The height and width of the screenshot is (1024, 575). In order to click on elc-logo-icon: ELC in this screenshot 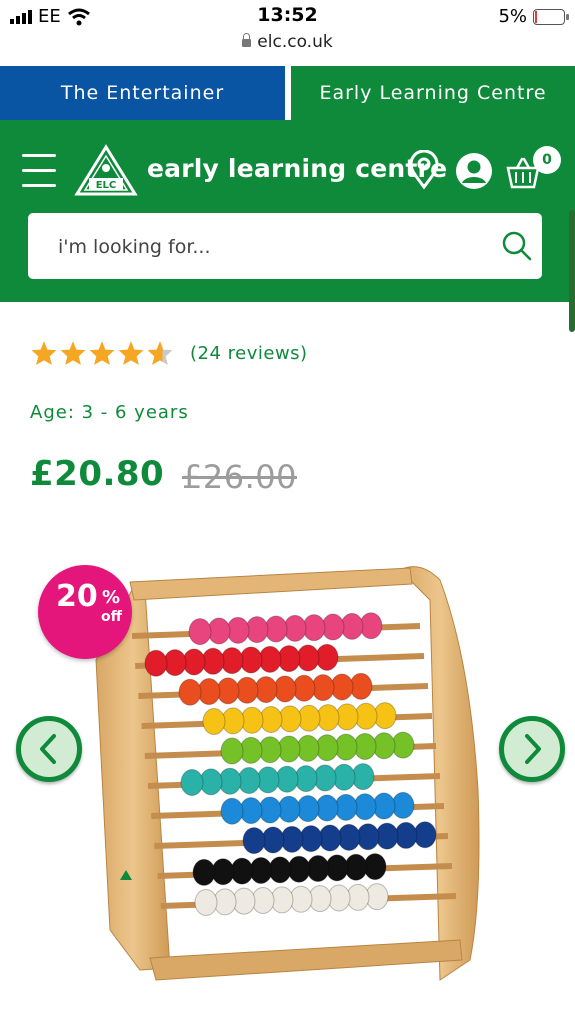, I will do `click(106, 171)`.